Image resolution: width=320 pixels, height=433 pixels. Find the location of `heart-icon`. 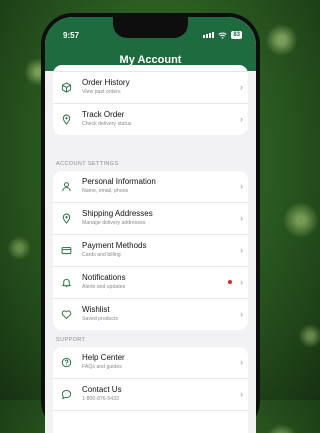

heart-icon is located at coordinates (66, 314).